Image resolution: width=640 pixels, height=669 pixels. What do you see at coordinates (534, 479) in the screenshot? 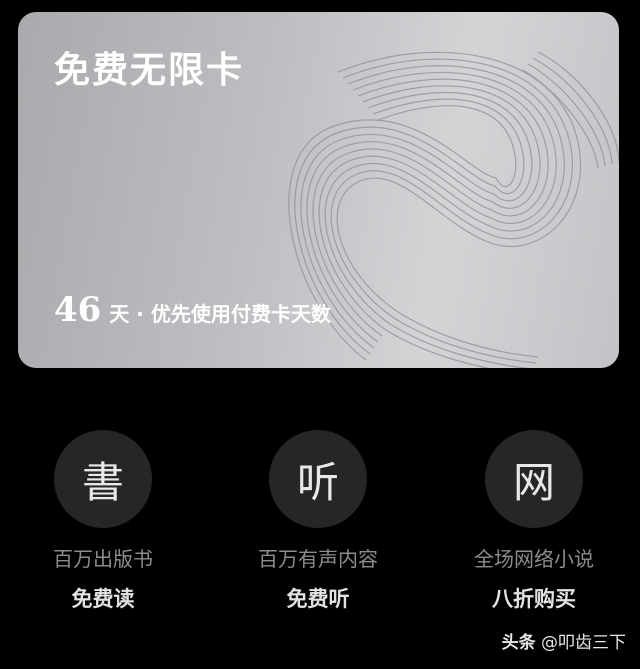
I see `web-novel-icon: 网` at bounding box center [534, 479].